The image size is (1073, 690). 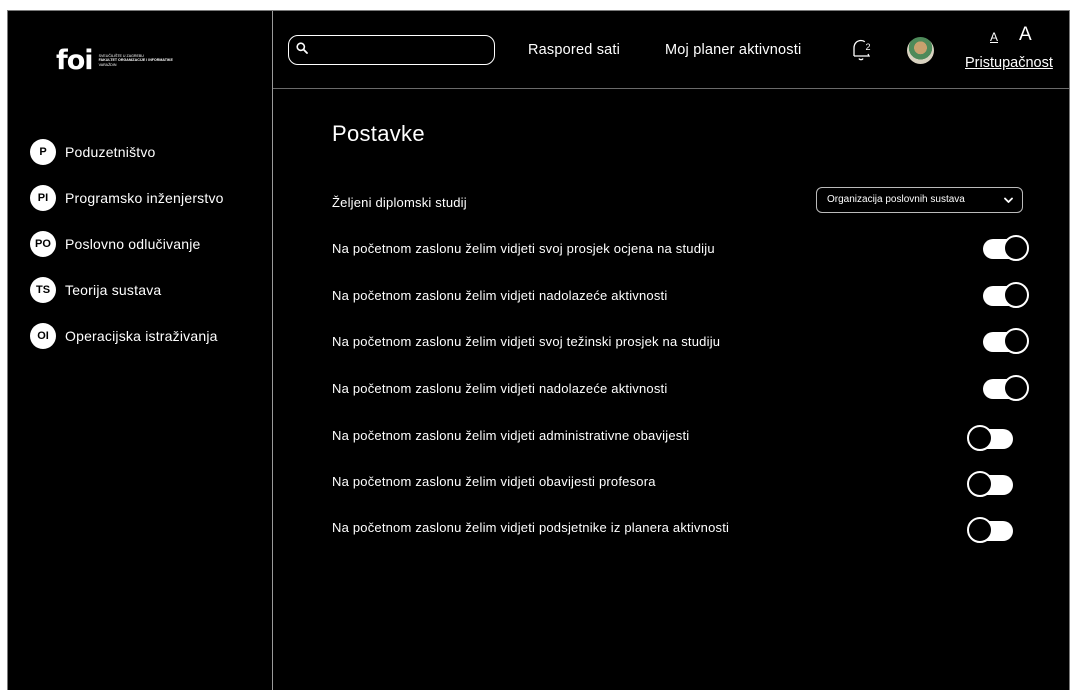 I want to click on bell-icon: 2, so click(x=862, y=50).